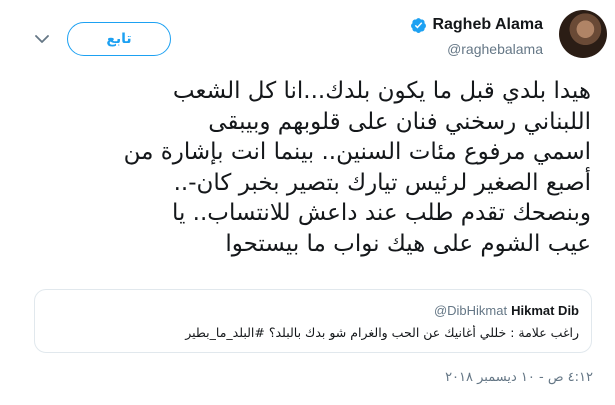 The image size is (615, 405). Describe the element at coordinates (415, 35) in the screenshot. I see `tweet-header: Ragheb Alama @raghebalama` at that location.